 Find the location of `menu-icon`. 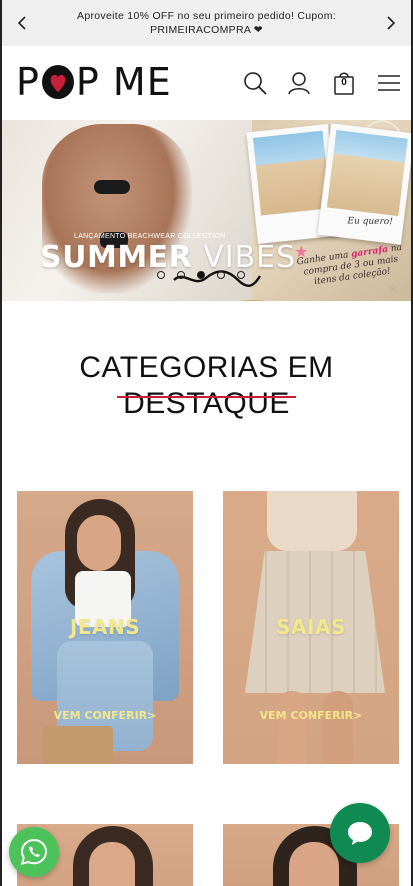

menu-icon is located at coordinates (389, 83).